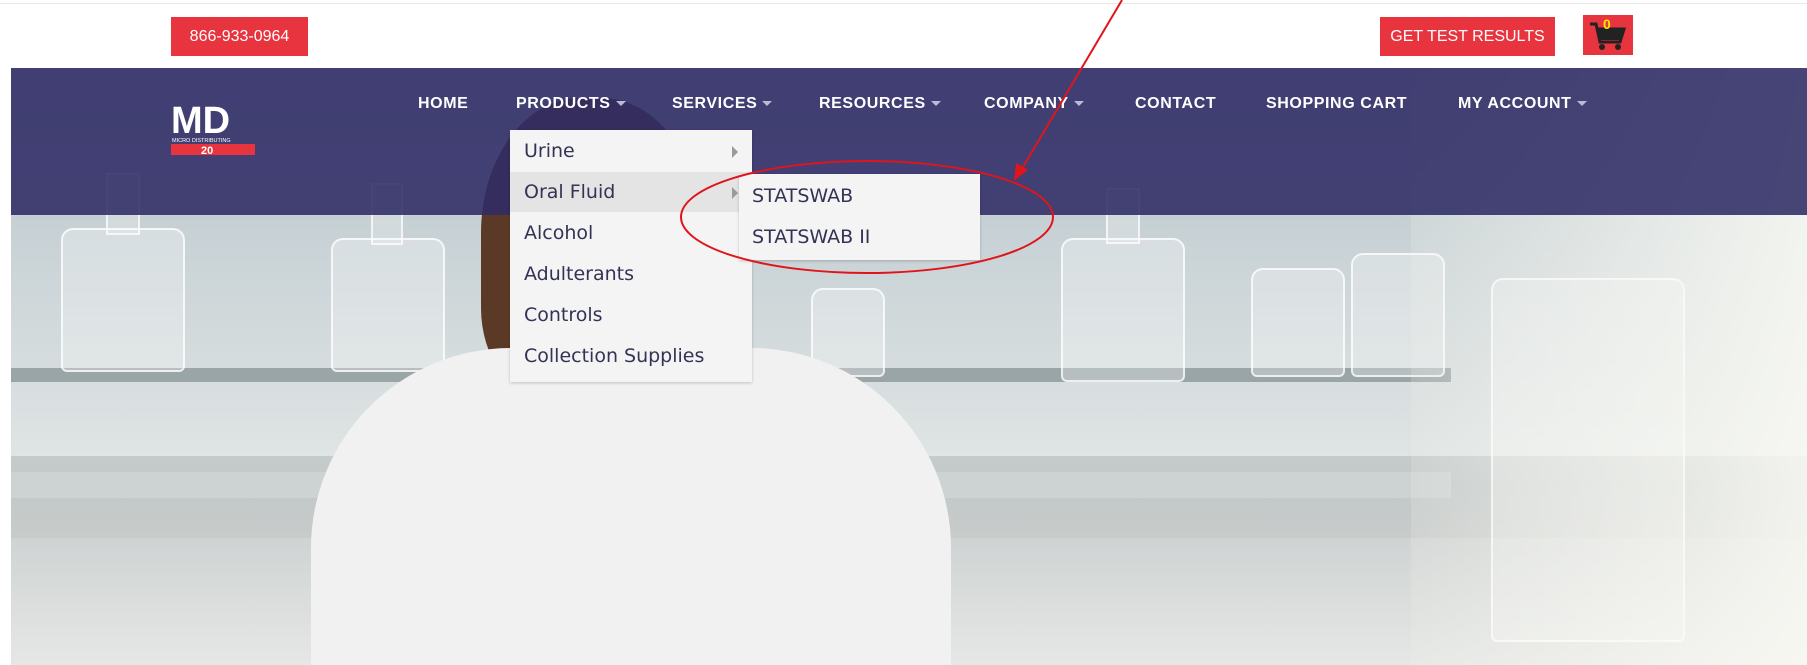  What do you see at coordinates (631, 315) in the screenshot?
I see `menu-item-controls: Controls` at bounding box center [631, 315].